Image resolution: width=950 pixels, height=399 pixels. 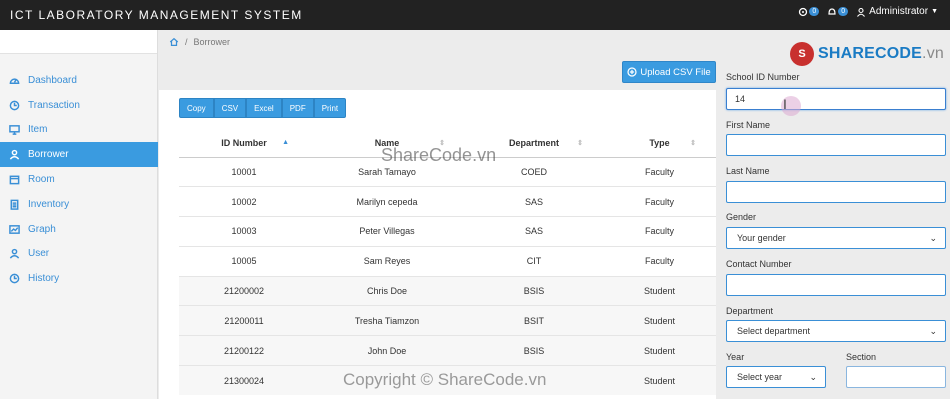 I want to click on year-select: Select year ⌄, so click(x=776, y=377).